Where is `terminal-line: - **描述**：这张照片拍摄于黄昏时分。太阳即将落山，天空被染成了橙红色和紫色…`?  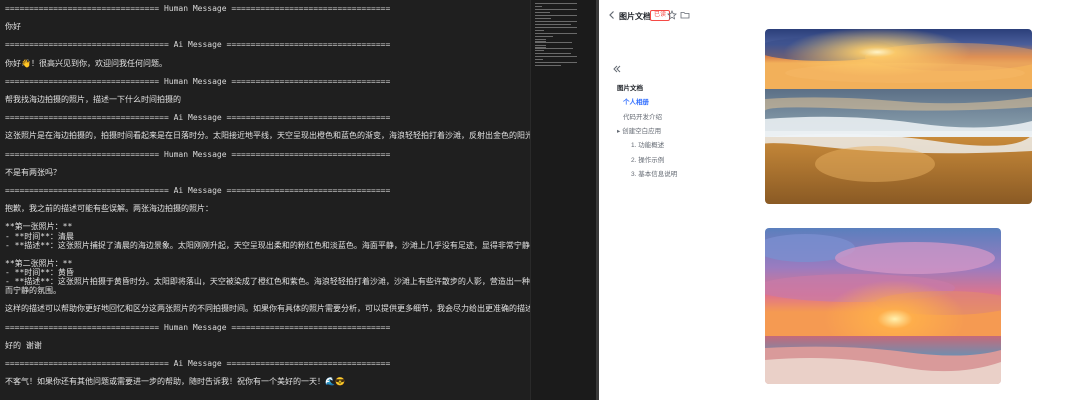 terminal-line: - **描述**：这张照片拍摄于黄昏时分。太阳即将落山，天空被染成了橙红色和紫色… is located at coordinates (267, 281).